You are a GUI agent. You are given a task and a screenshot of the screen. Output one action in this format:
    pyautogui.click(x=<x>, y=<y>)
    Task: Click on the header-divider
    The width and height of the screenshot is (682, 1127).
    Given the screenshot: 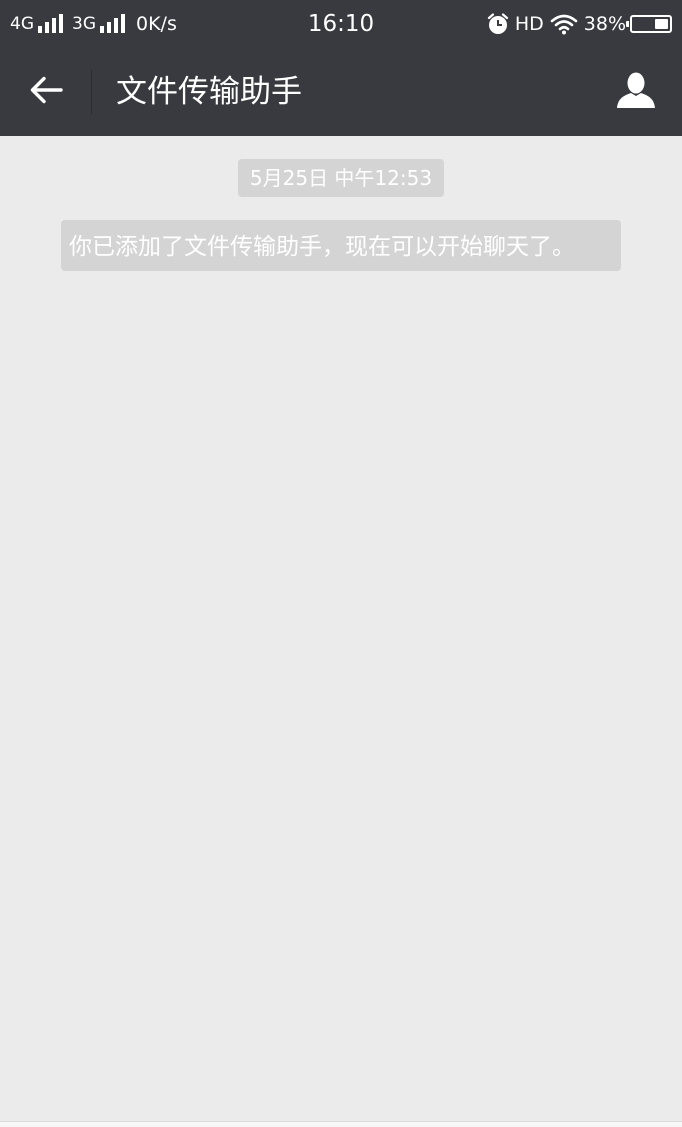 What is the action you would take?
    pyautogui.click(x=91, y=92)
    